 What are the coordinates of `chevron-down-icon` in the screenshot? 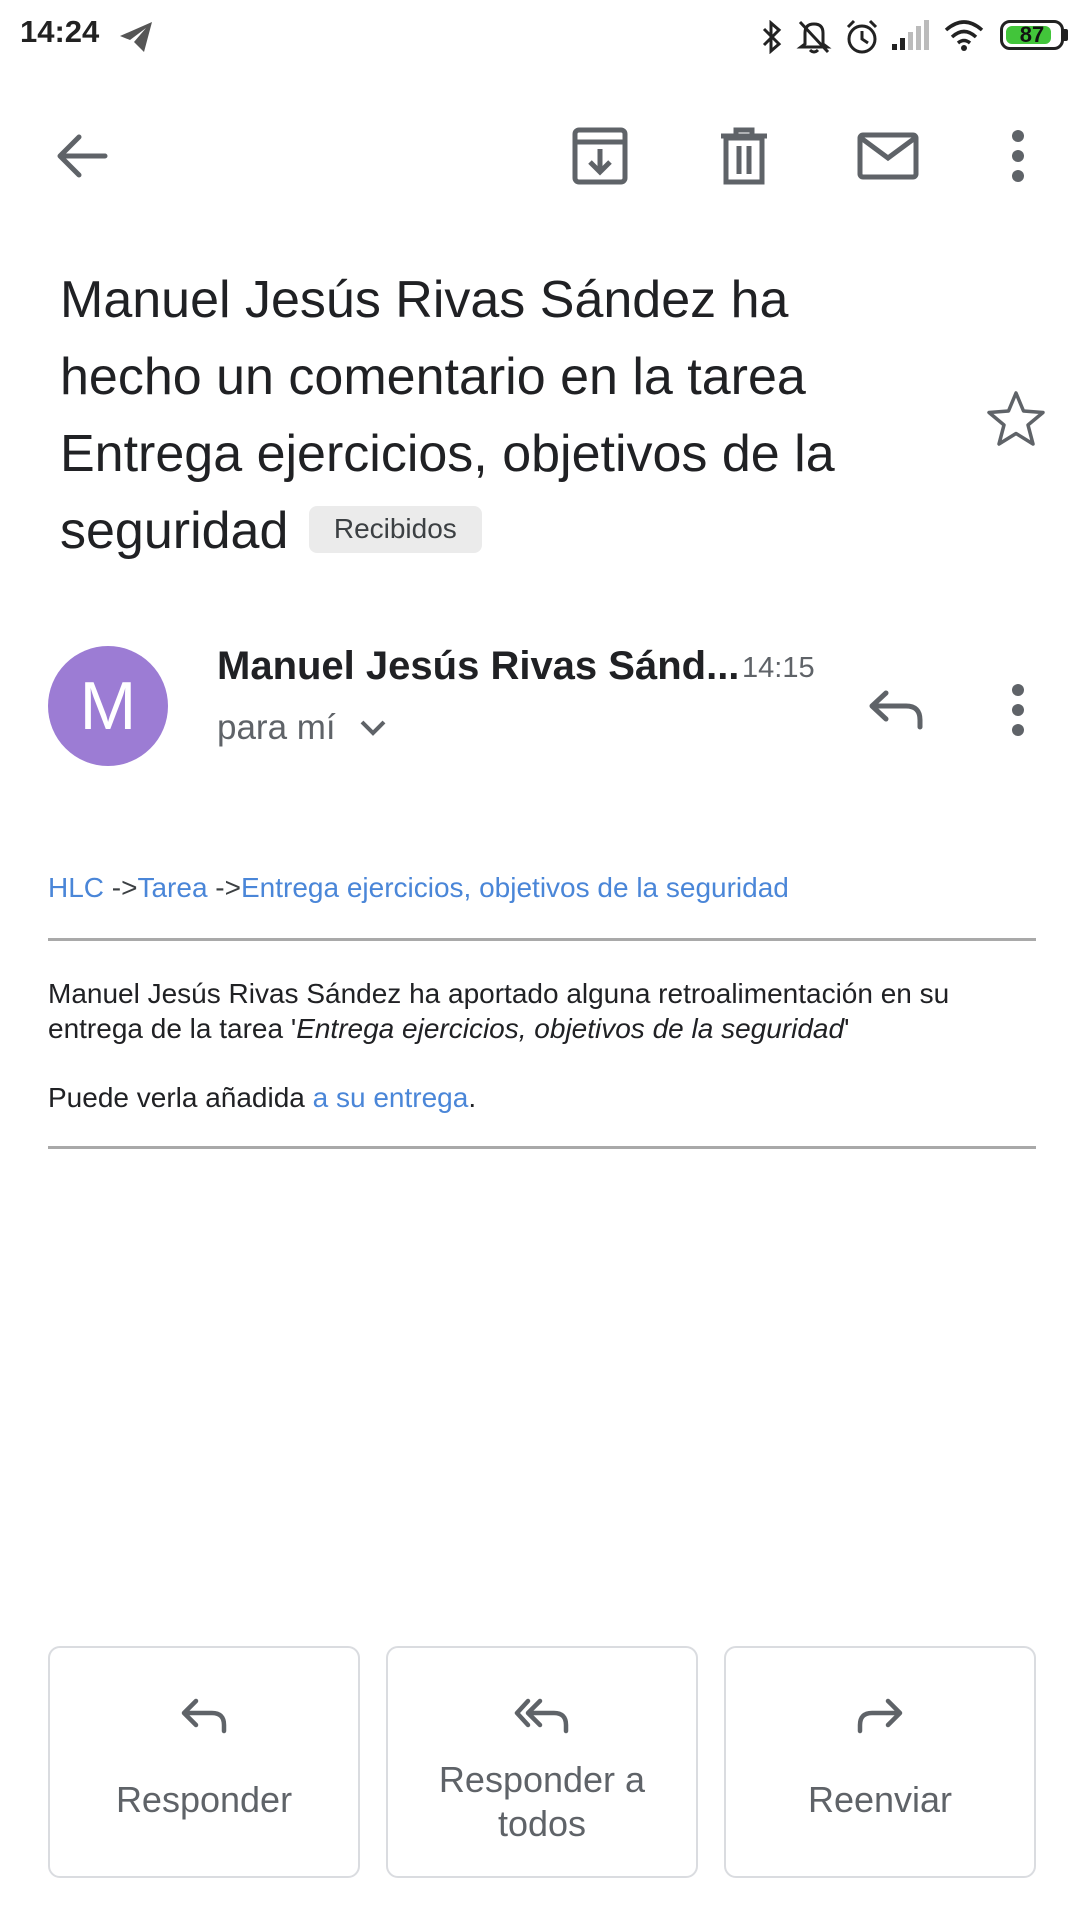 It's located at (373, 730).